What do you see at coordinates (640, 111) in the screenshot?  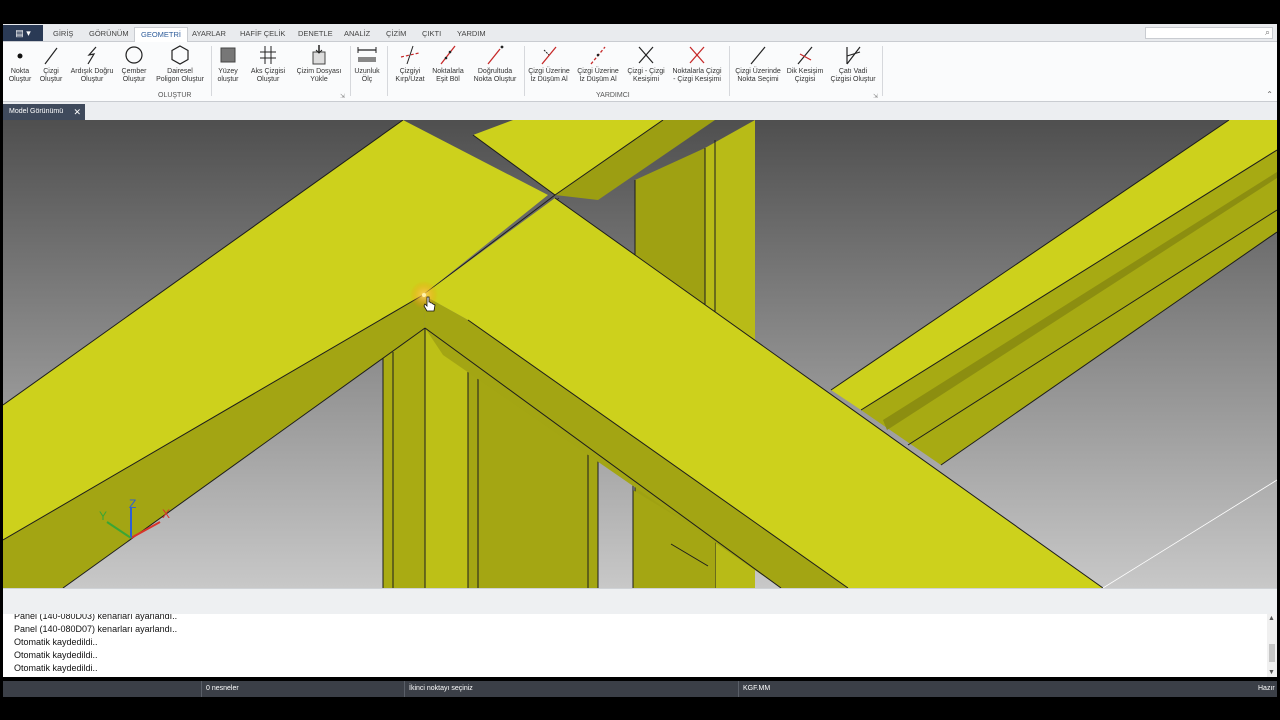 I see `document-tab-bar: Model Görünümü ✕` at bounding box center [640, 111].